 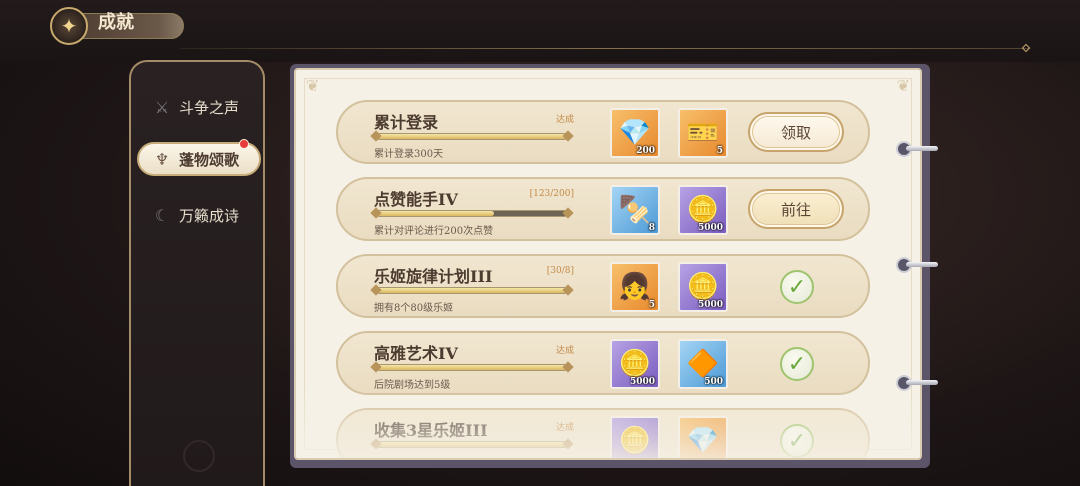 What do you see at coordinates (409, 154) in the screenshot?
I see `achievement-description: 累计登录300天` at bounding box center [409, 154].